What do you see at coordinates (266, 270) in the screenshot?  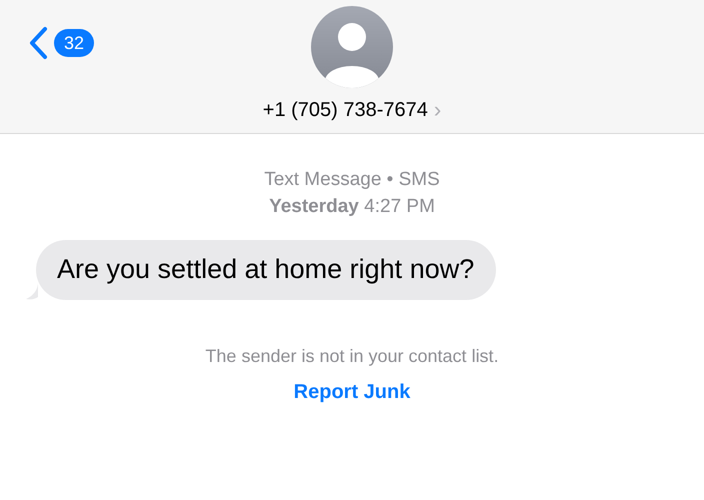 I see `message-bubble: Are you settled at home right now?` at bounding box center [266, 270].